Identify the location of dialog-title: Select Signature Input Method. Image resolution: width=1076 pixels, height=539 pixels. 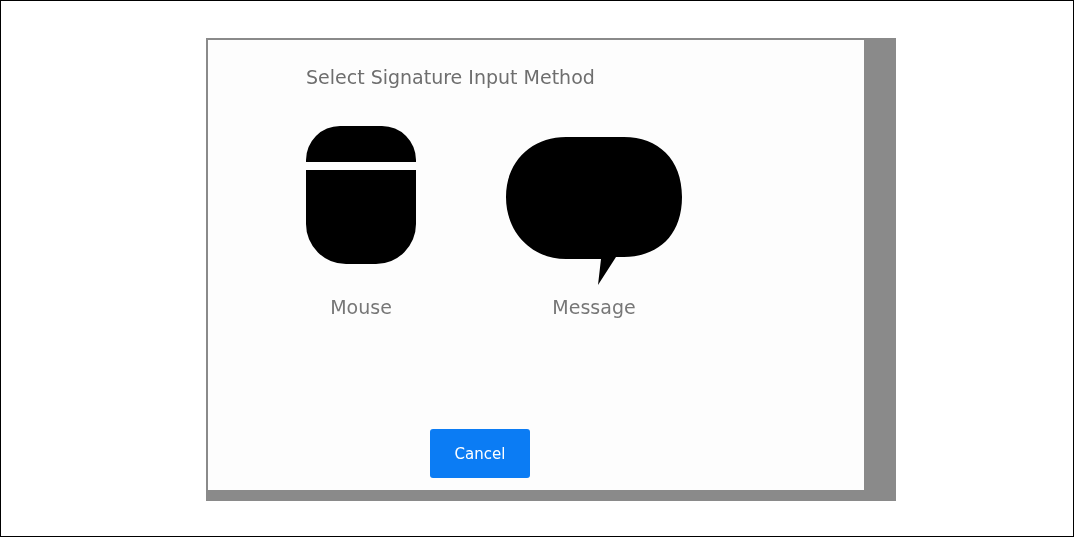
(451, 77).